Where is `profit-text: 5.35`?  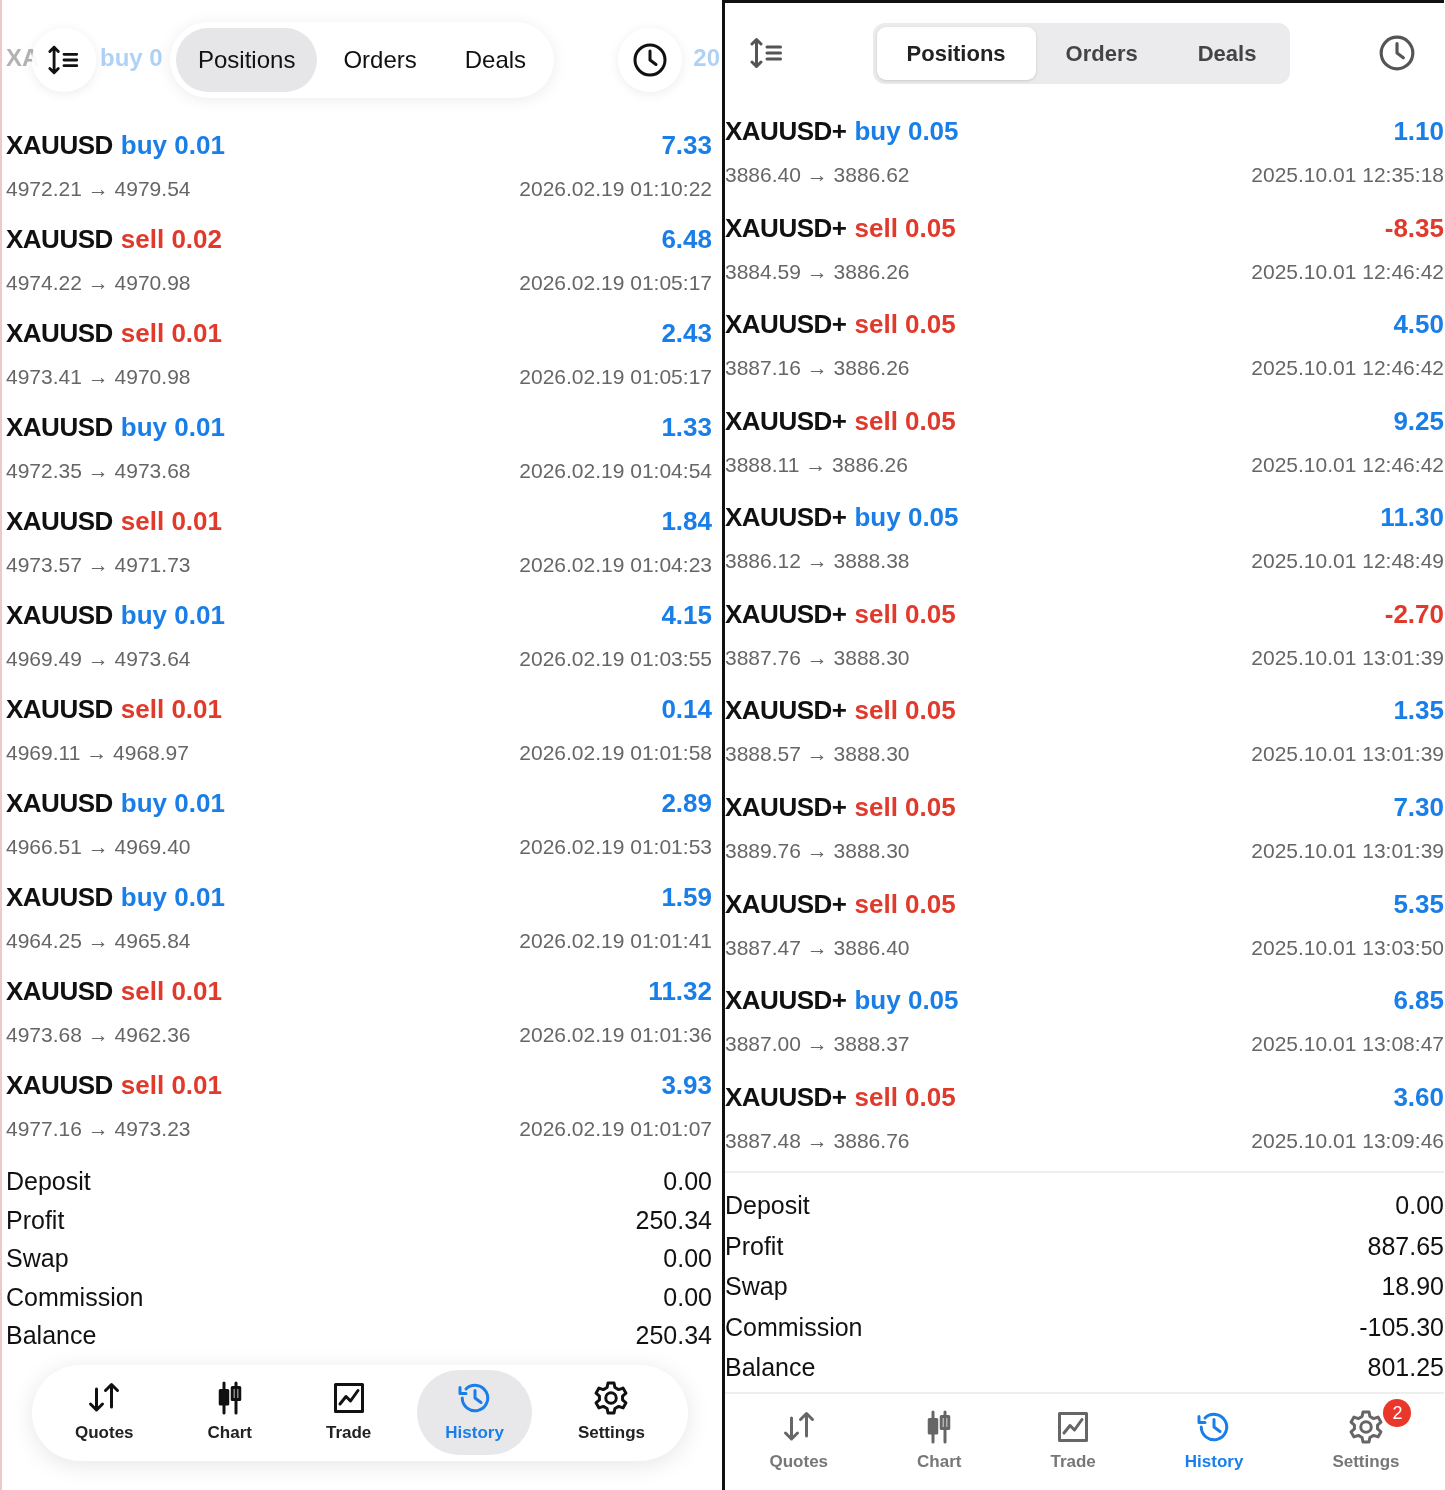
profit-text: 5.35 is located at coordinates (1418, 904).